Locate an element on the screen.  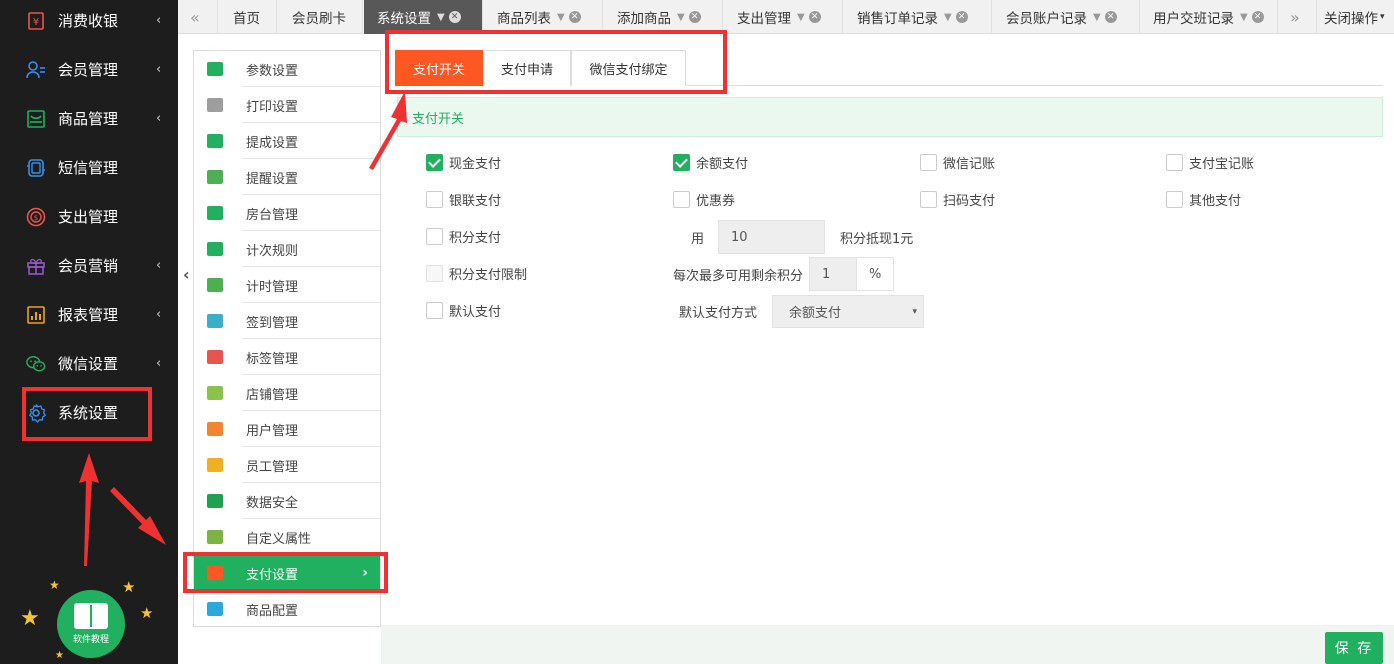
points-ratio-input: 10 is located at coordinates (771, 237).